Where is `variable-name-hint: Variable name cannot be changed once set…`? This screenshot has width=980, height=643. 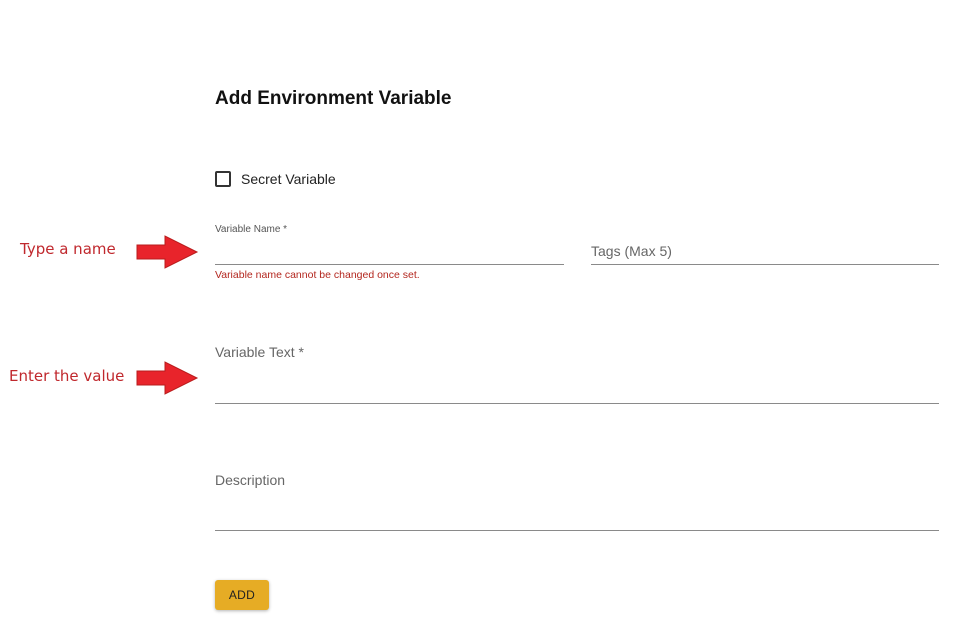
variable-name-hint: Variable name cannot be changed once set… is located at coordinates (317, 275).